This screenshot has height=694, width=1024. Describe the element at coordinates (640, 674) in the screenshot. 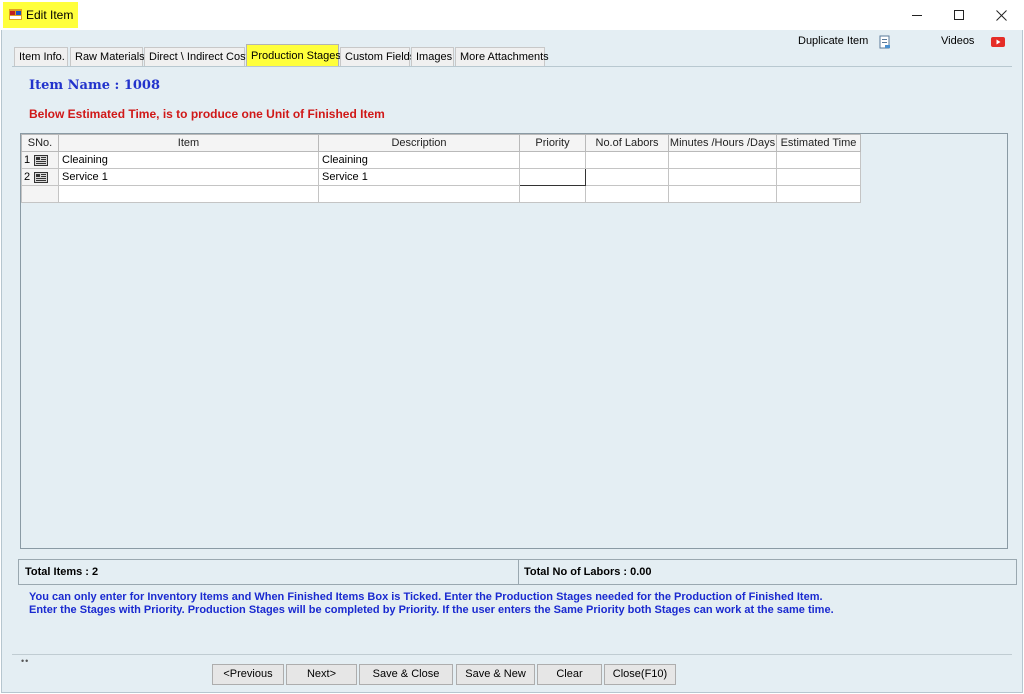

I see `close-f10-button: Close(F10)` at that location.